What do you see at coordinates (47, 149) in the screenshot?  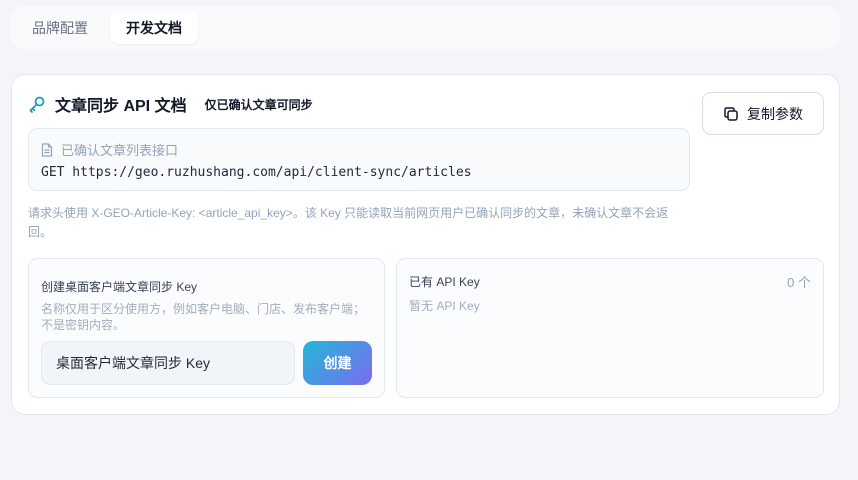 I see `document-icon` at bounding box center [47, 149].